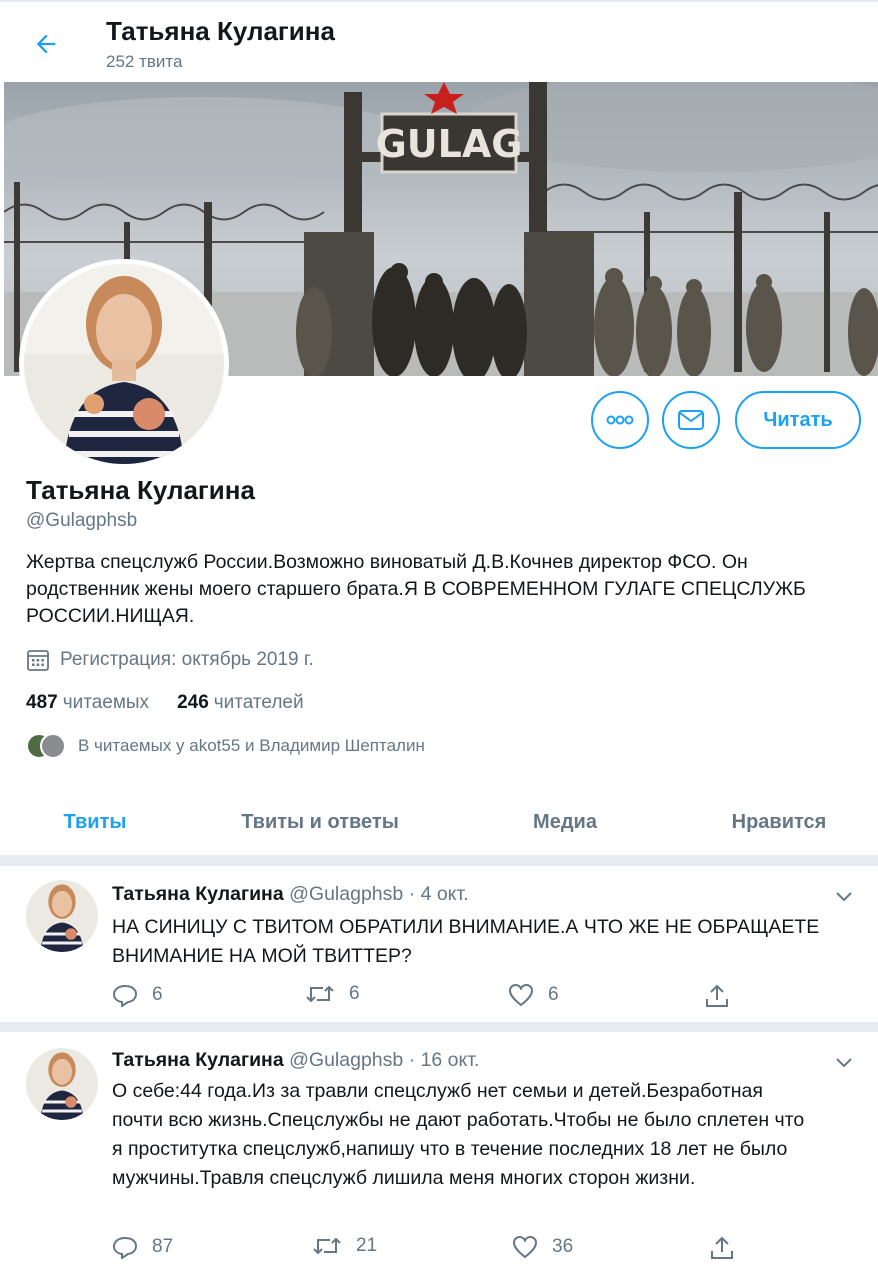 The image size is (878, 1280). I want to click on tab-tweets: Твиты, so click(95, 822).